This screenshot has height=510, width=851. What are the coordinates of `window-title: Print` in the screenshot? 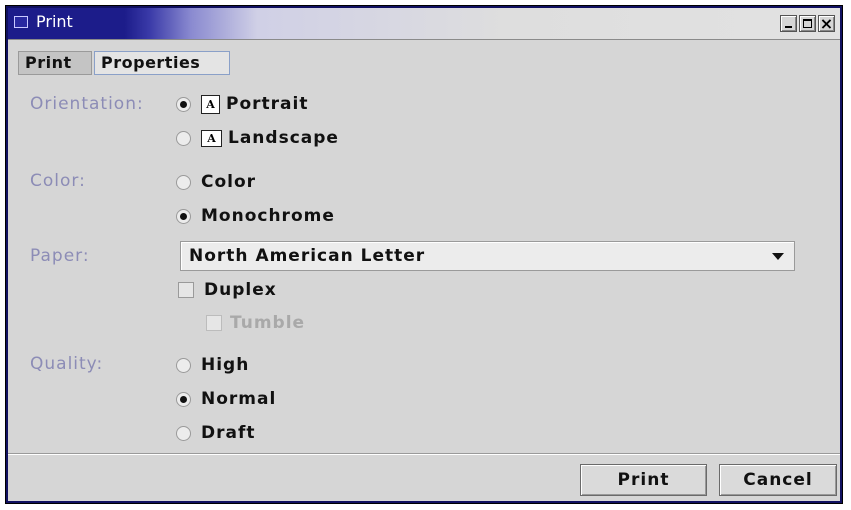 It's located at (54, 21).